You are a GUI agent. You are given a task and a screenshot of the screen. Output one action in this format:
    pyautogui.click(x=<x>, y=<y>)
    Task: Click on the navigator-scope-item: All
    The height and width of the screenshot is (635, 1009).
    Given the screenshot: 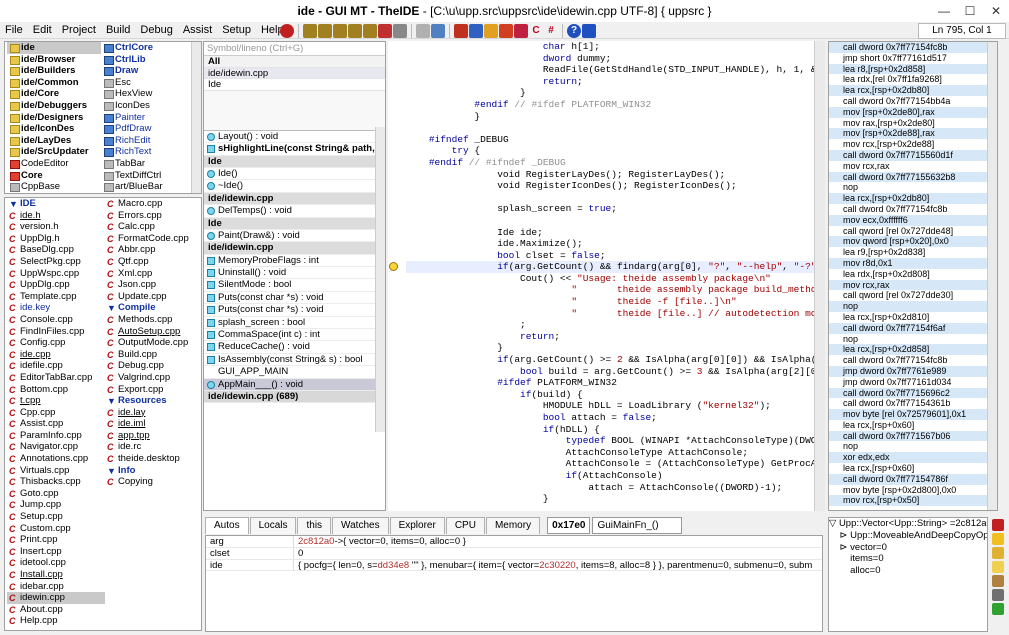 What is the action you would take?
    pyautogui.click(x=294, y=62)
    